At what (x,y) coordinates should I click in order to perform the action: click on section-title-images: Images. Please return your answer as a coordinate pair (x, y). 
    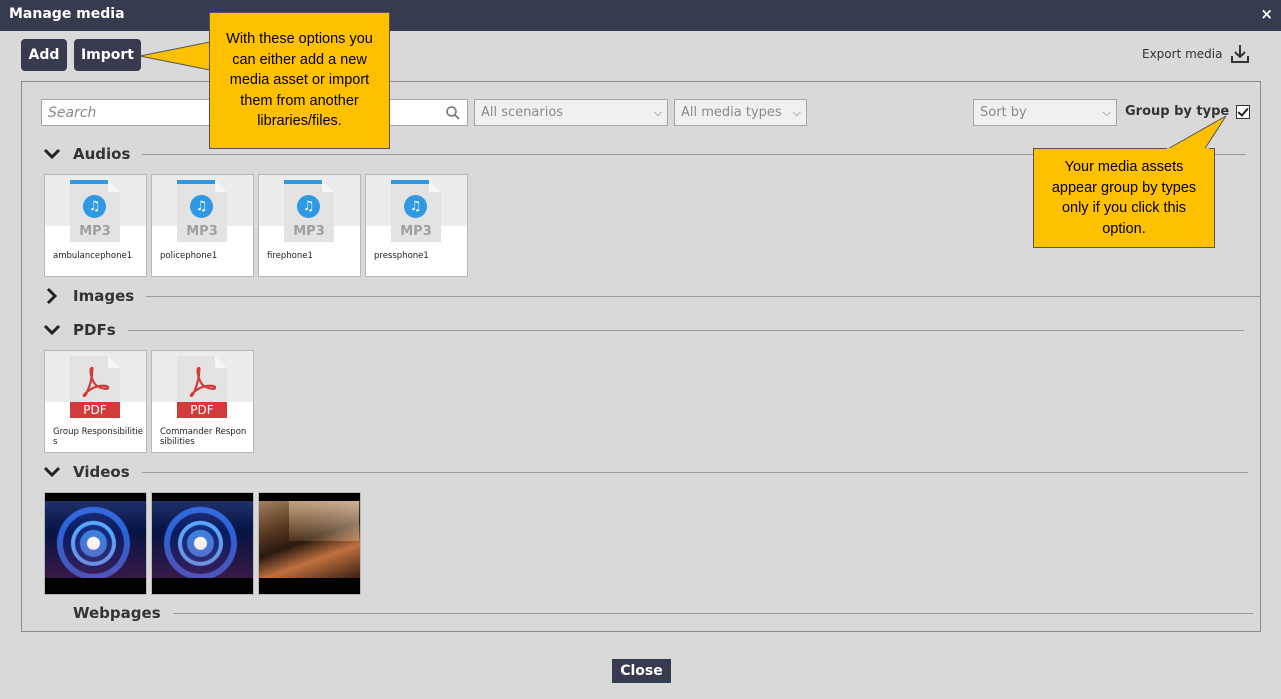
    Looking at the image, I should click on (104, 296).